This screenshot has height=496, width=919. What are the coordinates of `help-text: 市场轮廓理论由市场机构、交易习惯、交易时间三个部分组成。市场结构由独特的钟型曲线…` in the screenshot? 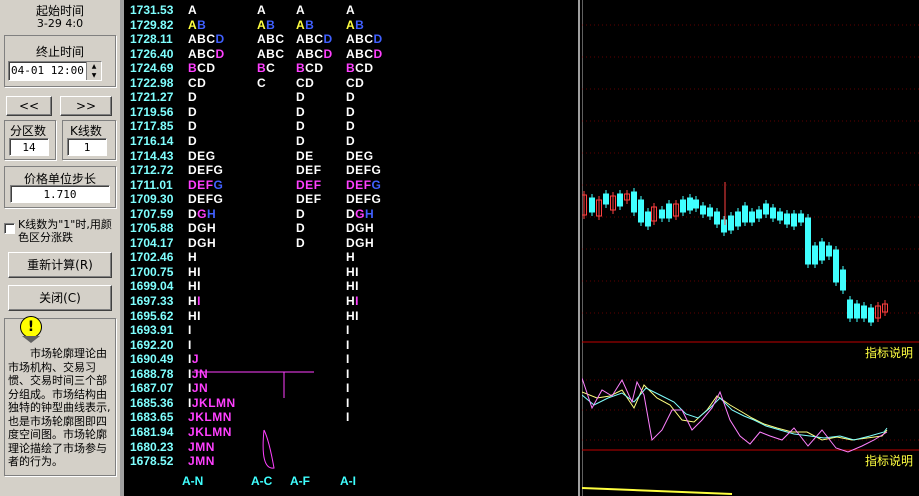 It's located at (59, 407).